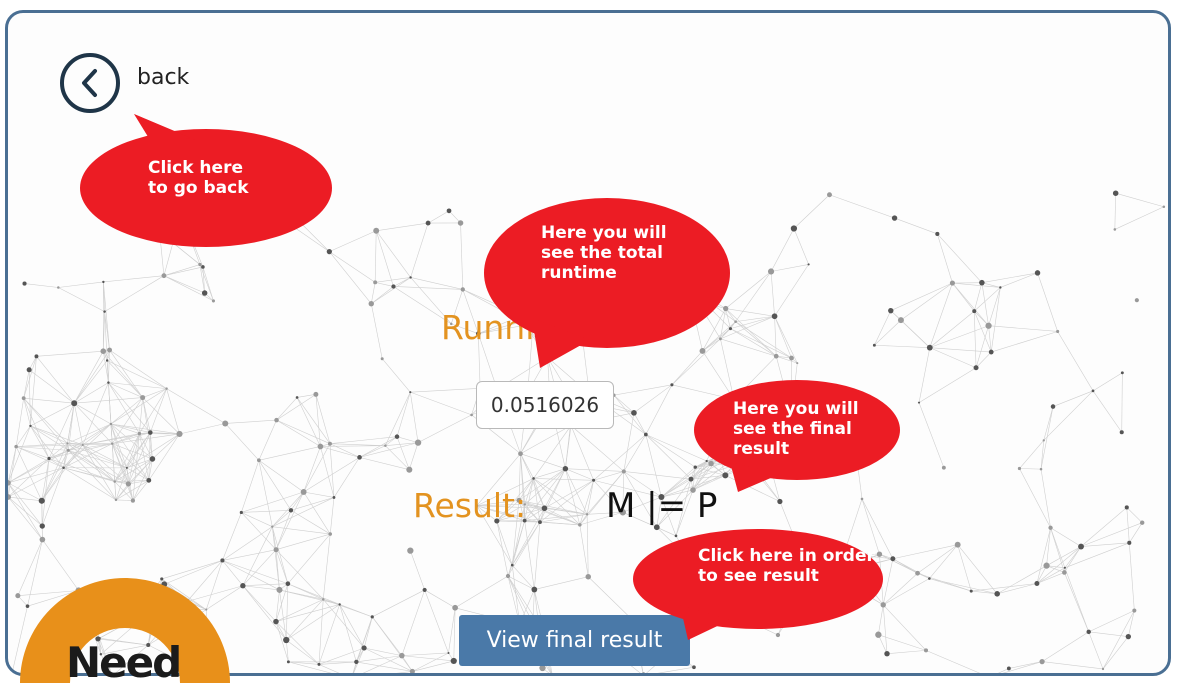 The image size is (1185, 683). Describe the element at coordinates (470, 505) in the screenshot. I see `result-label: Result:` at that location.